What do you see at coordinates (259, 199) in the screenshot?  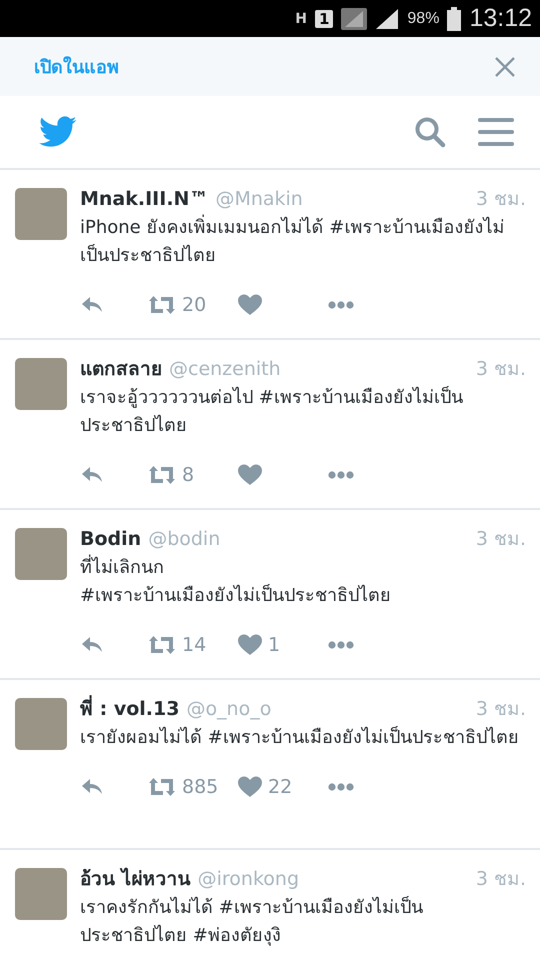 I see `user-handle: @Mnakin` at bounding box center [259, 199].